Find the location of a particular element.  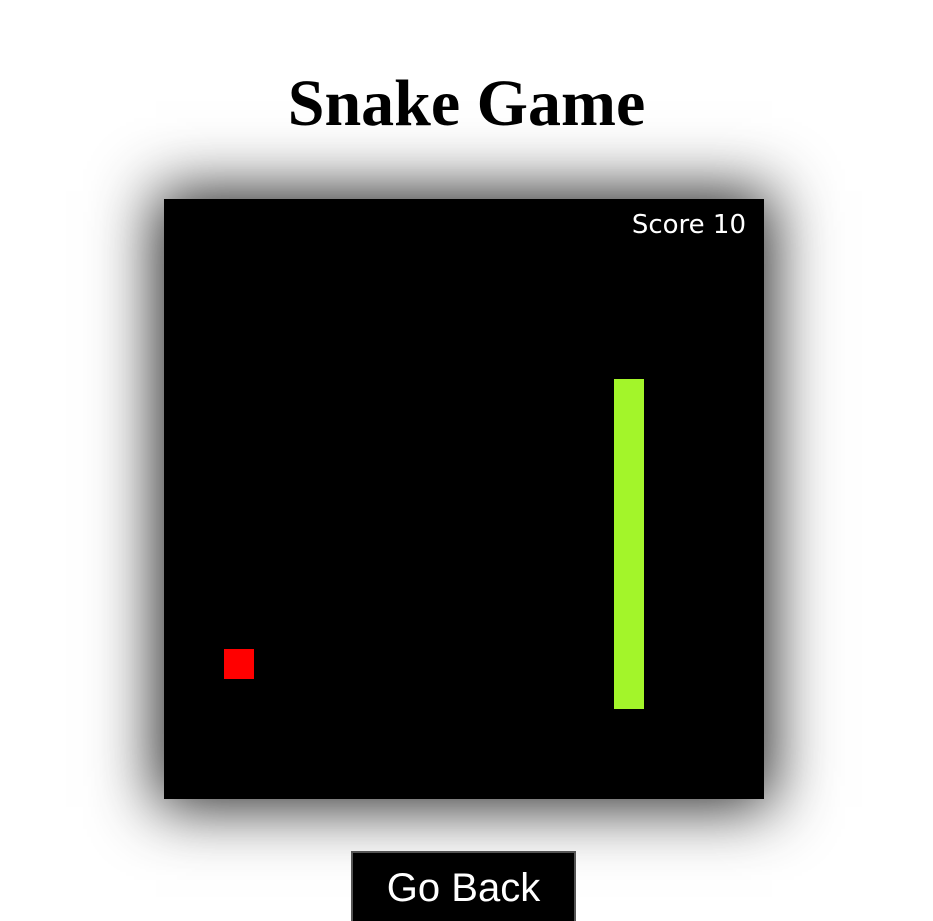

score-display: Score 10 is located at coordinates (688, 225).